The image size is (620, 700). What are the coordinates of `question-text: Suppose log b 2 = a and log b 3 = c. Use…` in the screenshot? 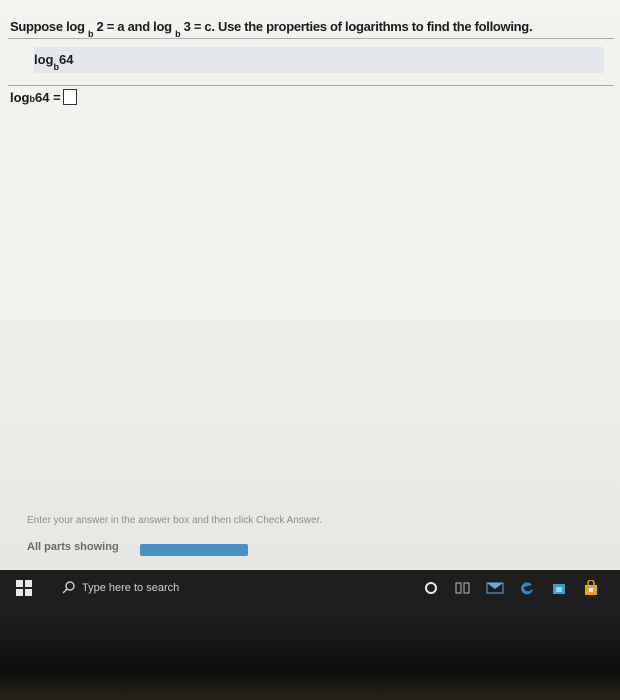 It's located at (310, 29).